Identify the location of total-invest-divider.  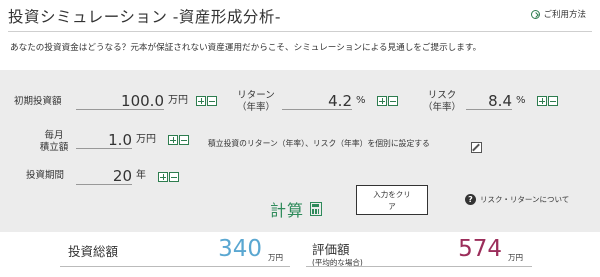
(175, 266).